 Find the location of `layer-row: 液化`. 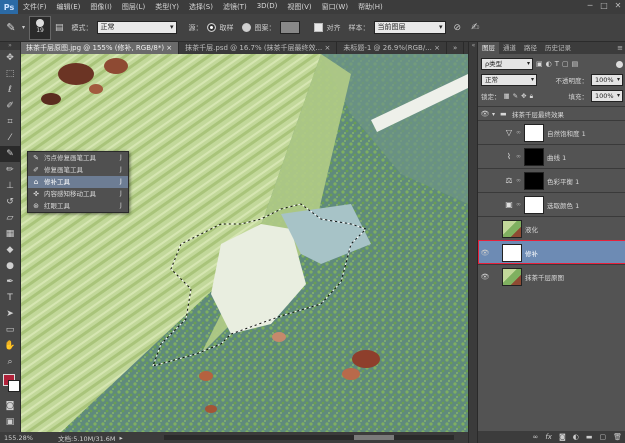

layer-row: 液化 is located at coordinates (551, 228).